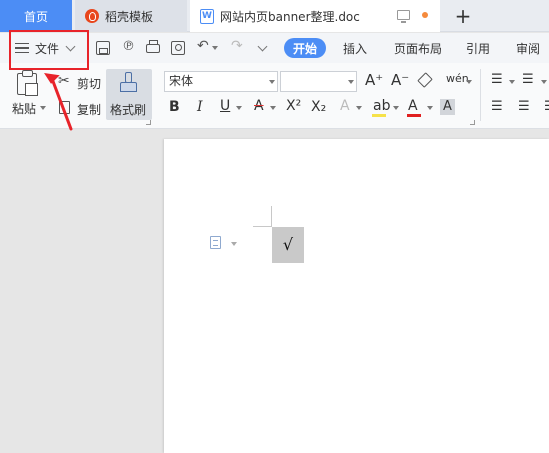  Describe the element at coordinates (546, 107) in the screenshot. I see `align-right-icon: ☰` at that location.